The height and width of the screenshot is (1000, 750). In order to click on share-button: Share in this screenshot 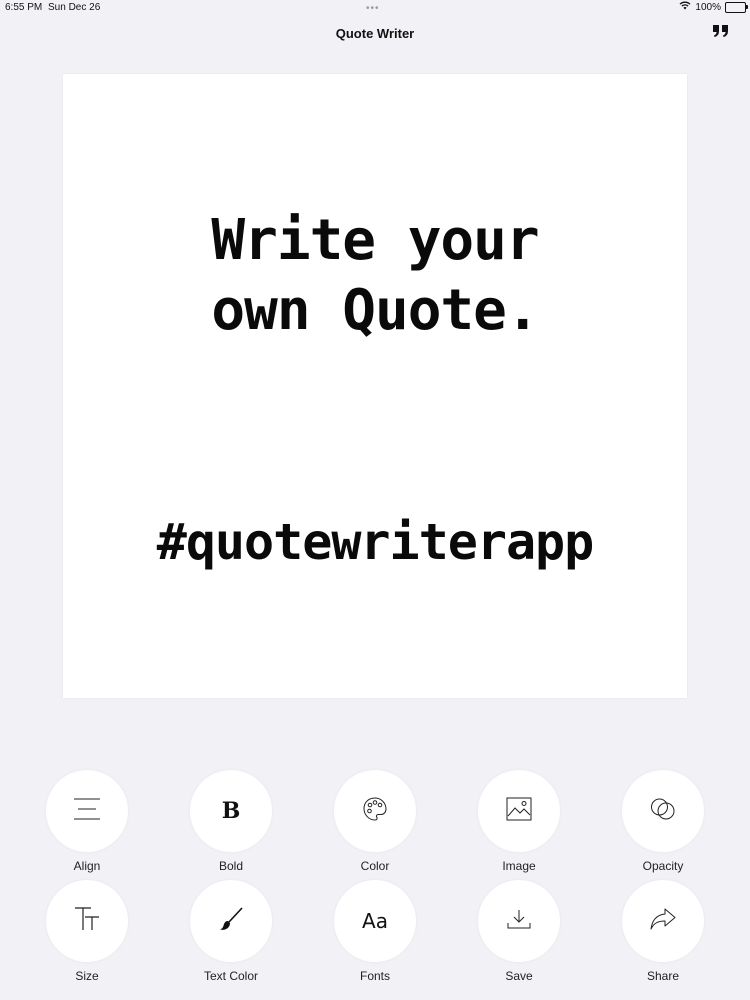, I will do `click(663, 933)`.